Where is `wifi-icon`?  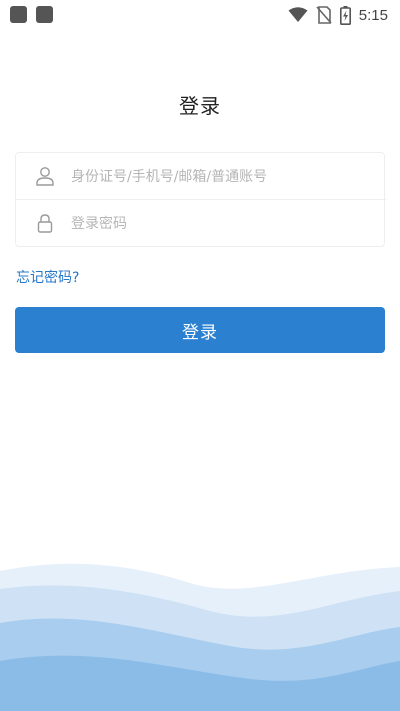 wifi-icon is located at coordinates (298, 14).